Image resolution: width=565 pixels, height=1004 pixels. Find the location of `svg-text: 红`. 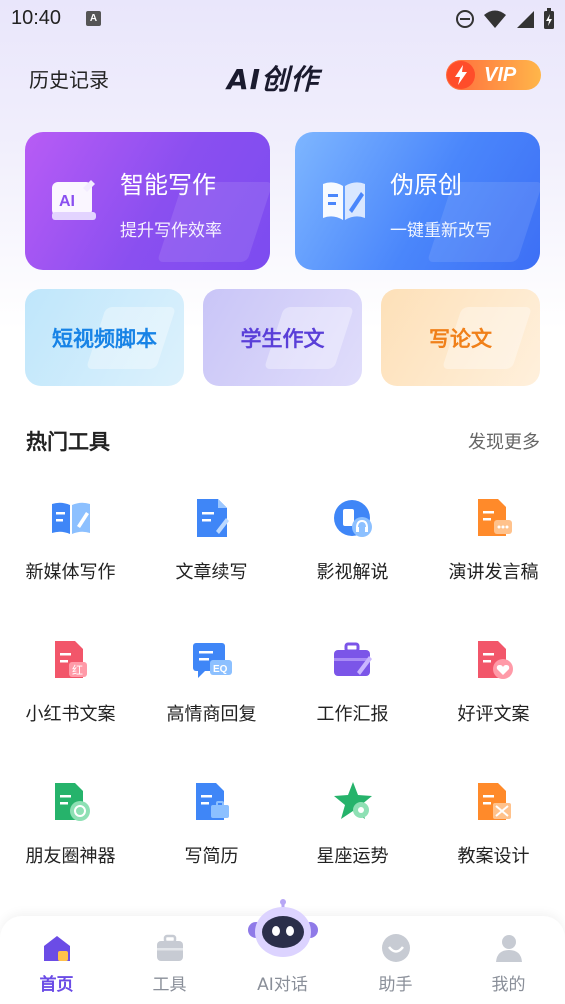

svg-text: 红 is located at coordinates (77, 670).